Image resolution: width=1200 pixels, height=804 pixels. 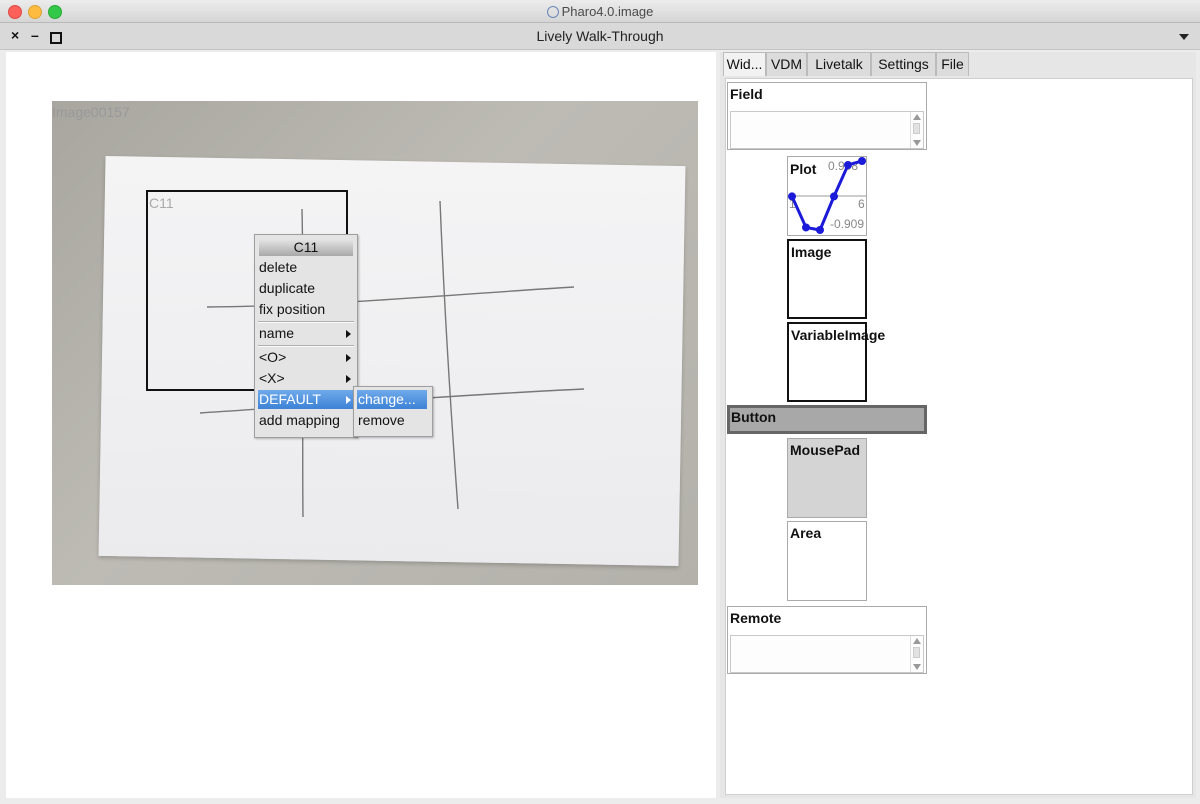 I want to click on menu-item-x: <X>, so click(x=306, y=378).